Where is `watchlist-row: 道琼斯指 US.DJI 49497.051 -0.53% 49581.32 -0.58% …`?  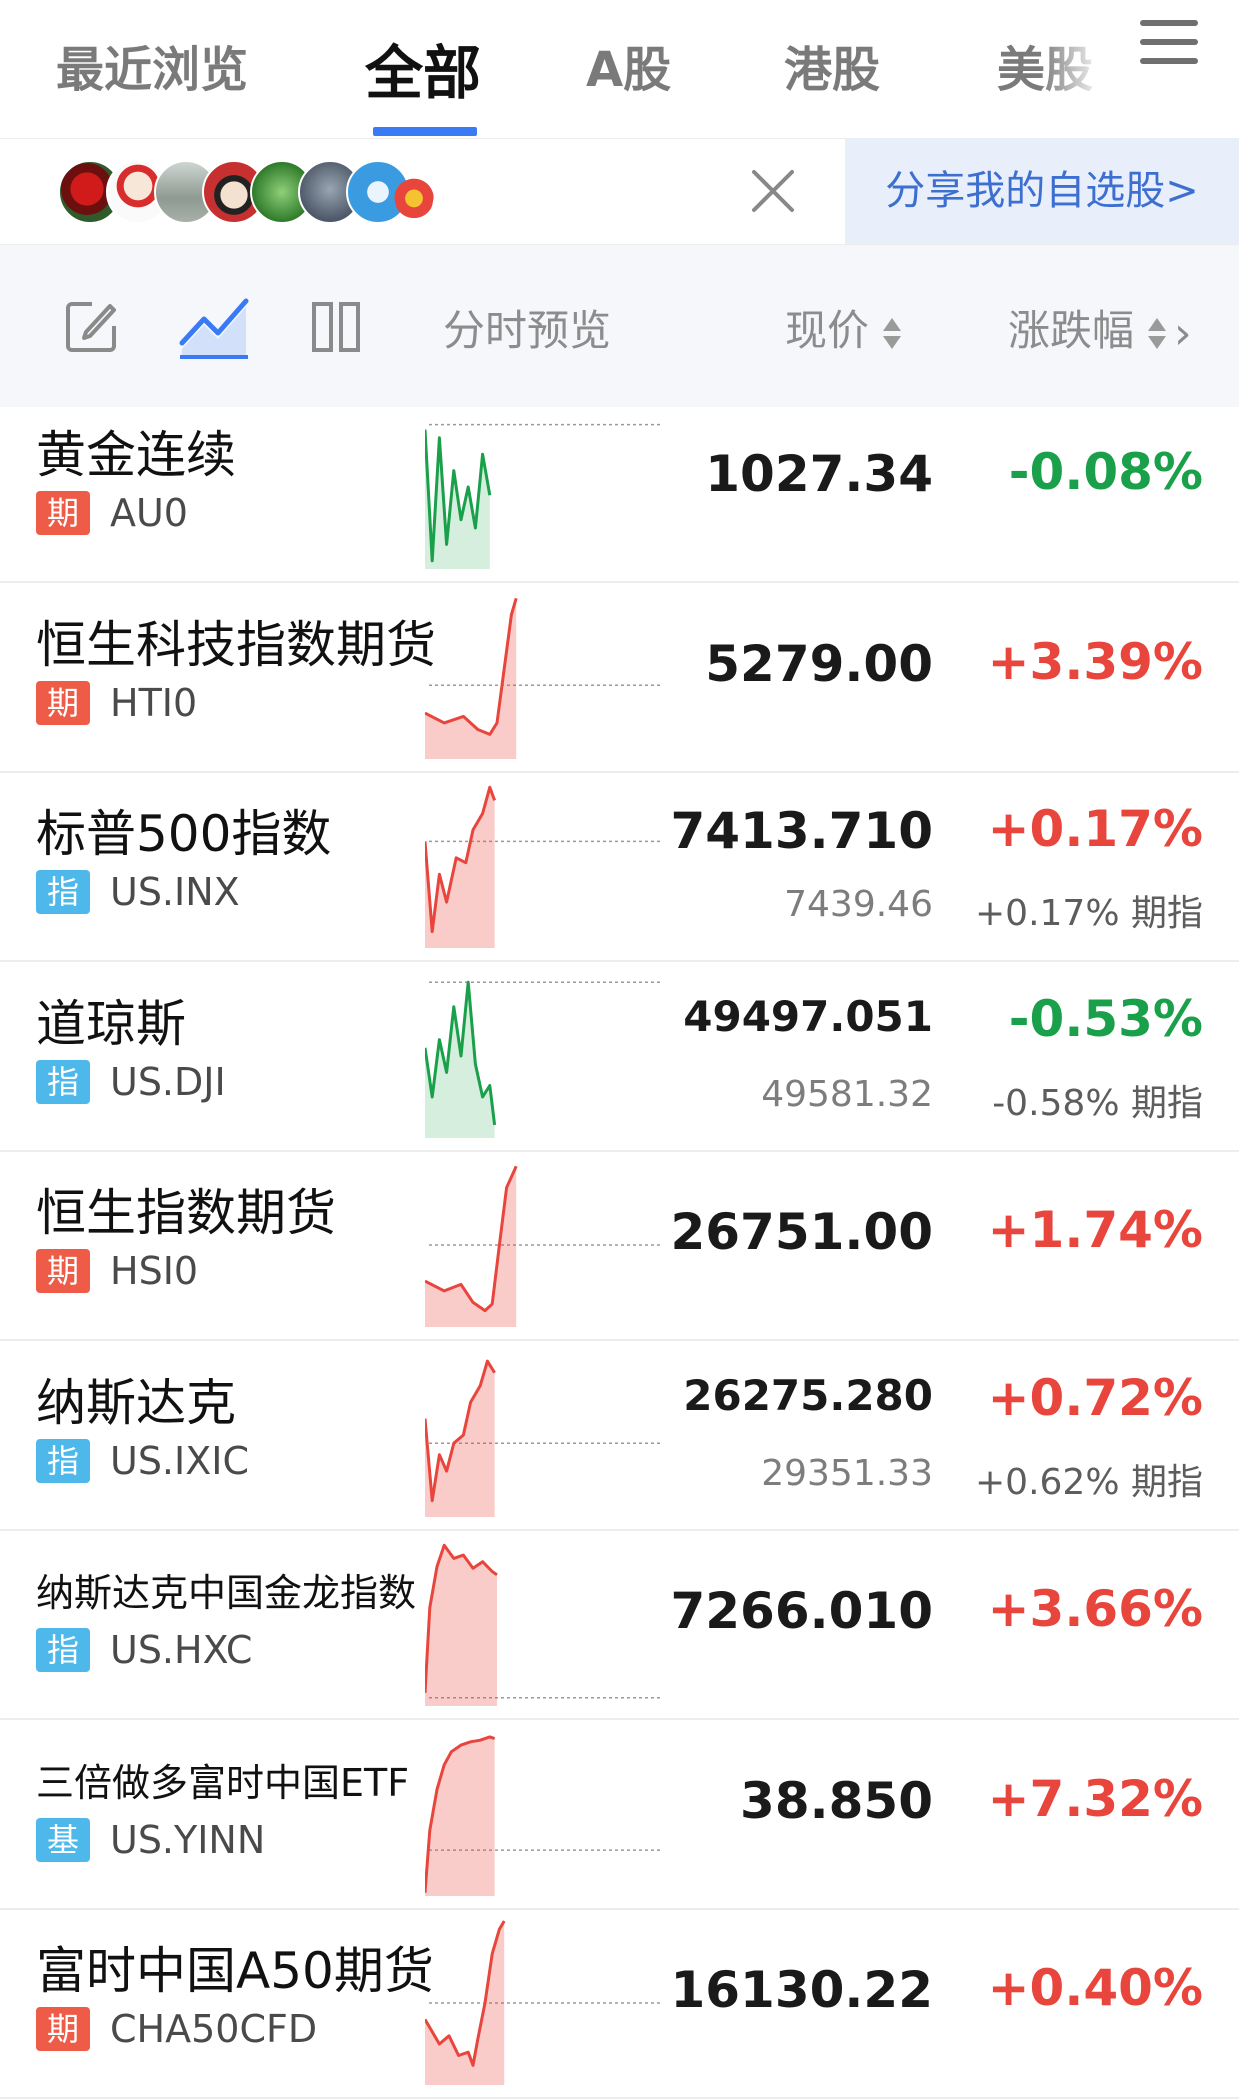 watchlist-row: 道琼斯指 US.DJI 49497.051 -0.53% 49581.32 -0.58% … is located at coordinates (619, 1057).